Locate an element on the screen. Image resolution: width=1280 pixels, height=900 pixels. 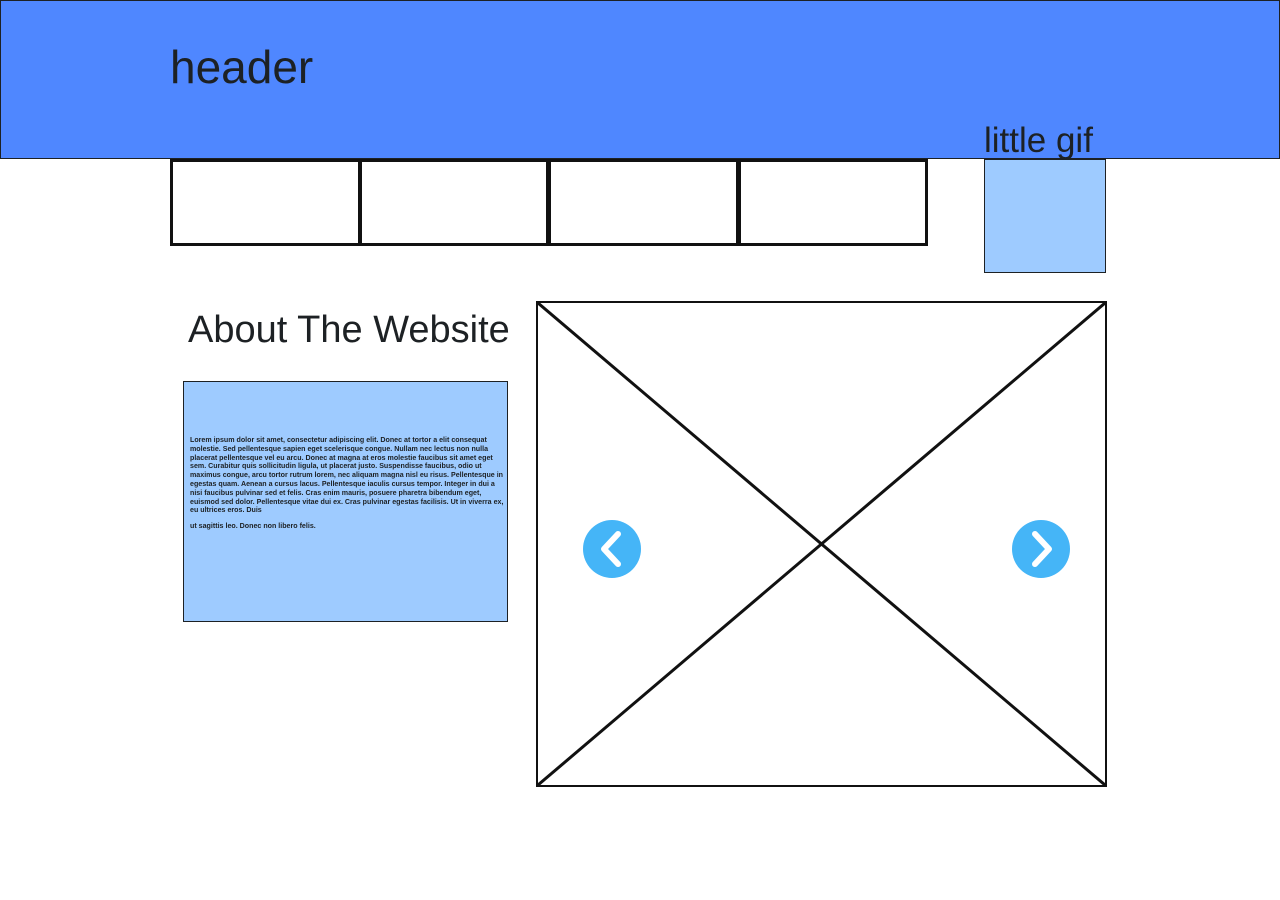
chevron-right-icon is located at coordinates (1042, 549).